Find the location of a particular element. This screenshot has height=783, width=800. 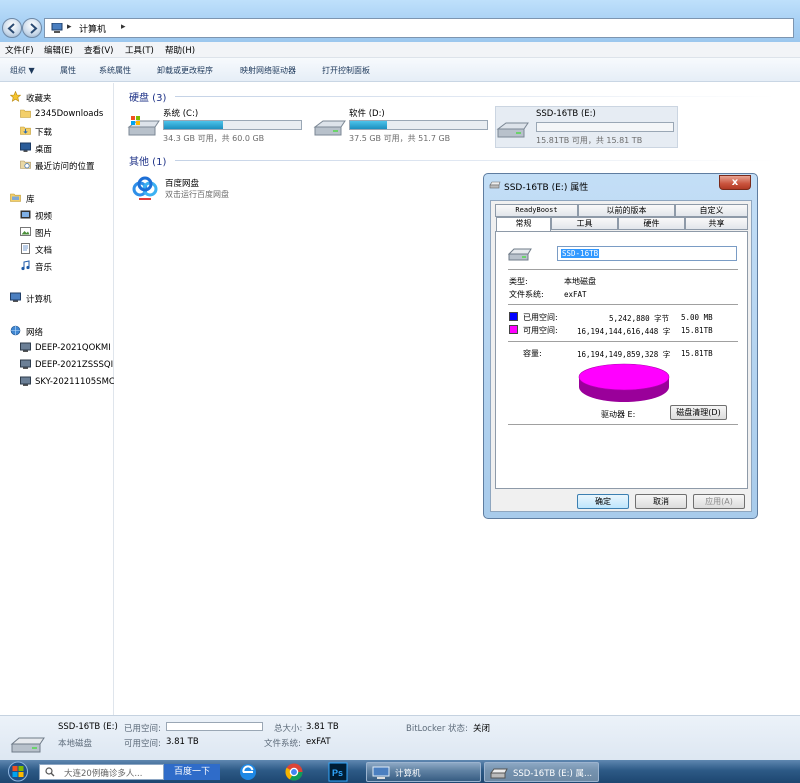

desktop-icon is located at coordinates (25, 147).